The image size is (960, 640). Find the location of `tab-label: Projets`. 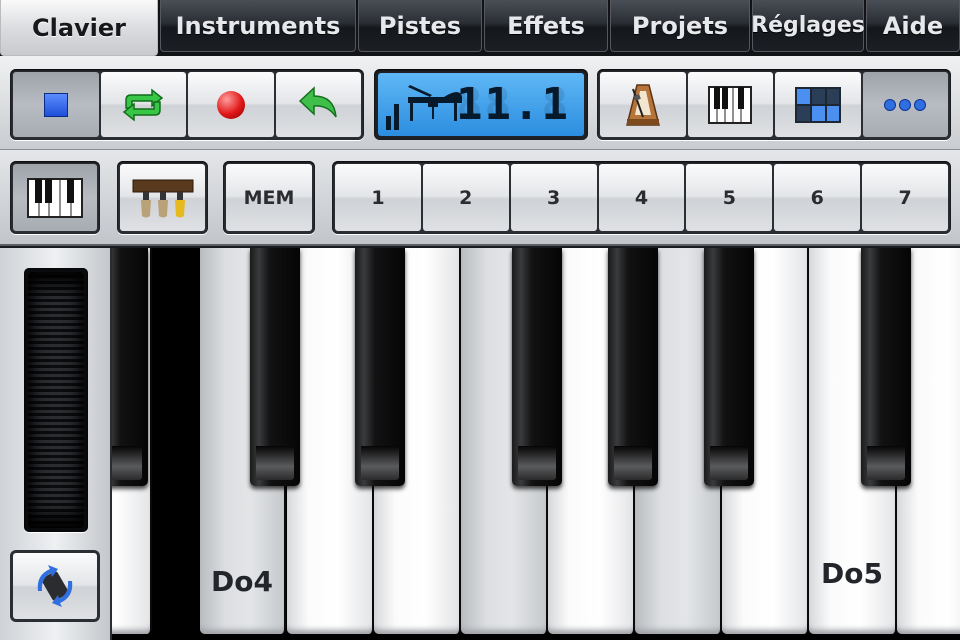

tab-label: Projets is located at coordinates (680, 25).